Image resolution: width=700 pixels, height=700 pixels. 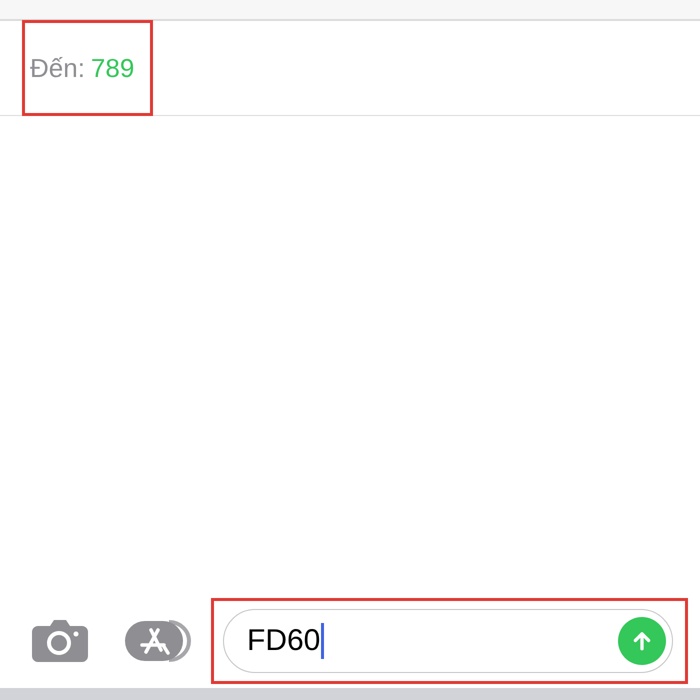 I want to click on message-input-field: FD60, so click(x=448, y=640).